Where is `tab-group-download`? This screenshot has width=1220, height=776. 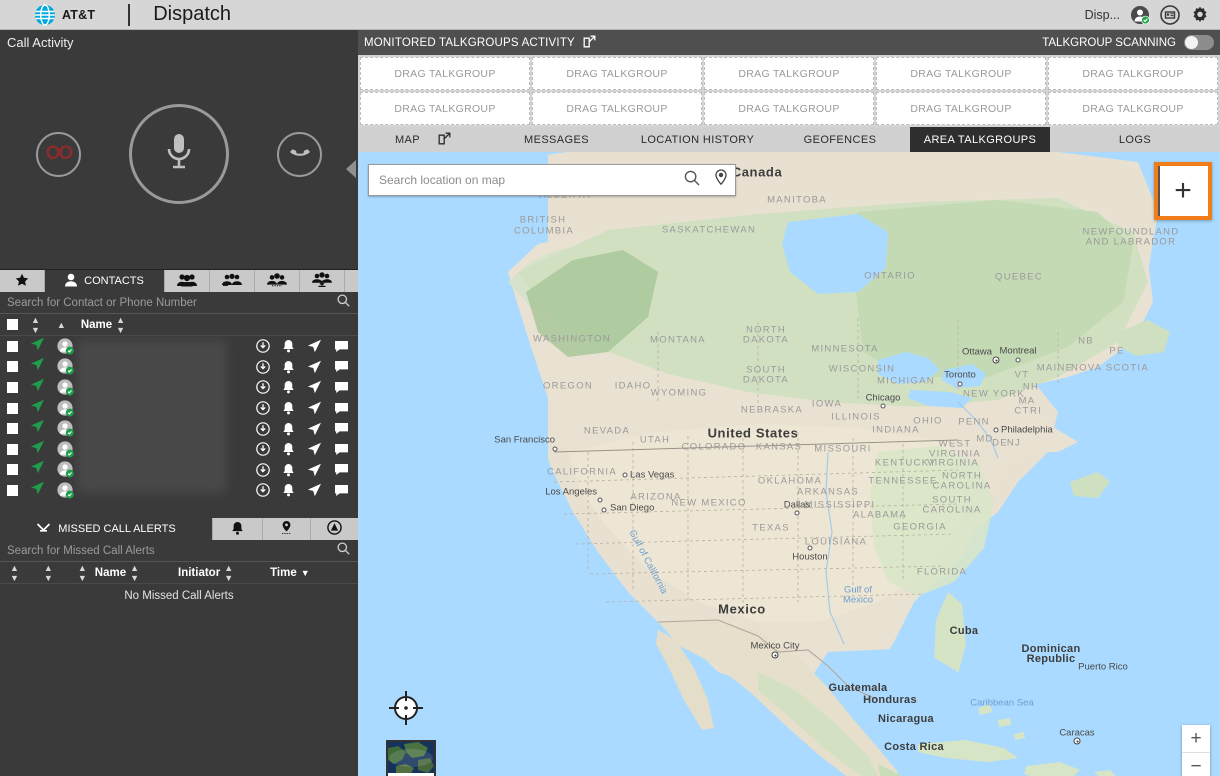
tab-group-download is located at coordinates (322, 281).